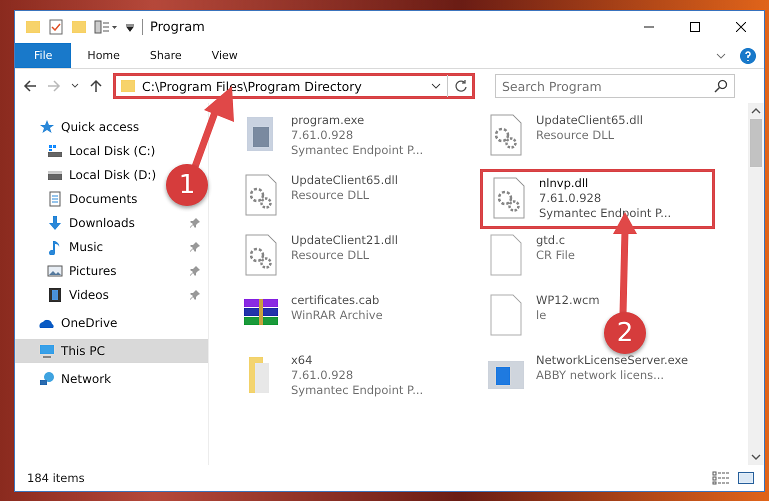  Describe the element at coordinates (649, 27) in the screenshot. I see `minimize-icon` at that location.